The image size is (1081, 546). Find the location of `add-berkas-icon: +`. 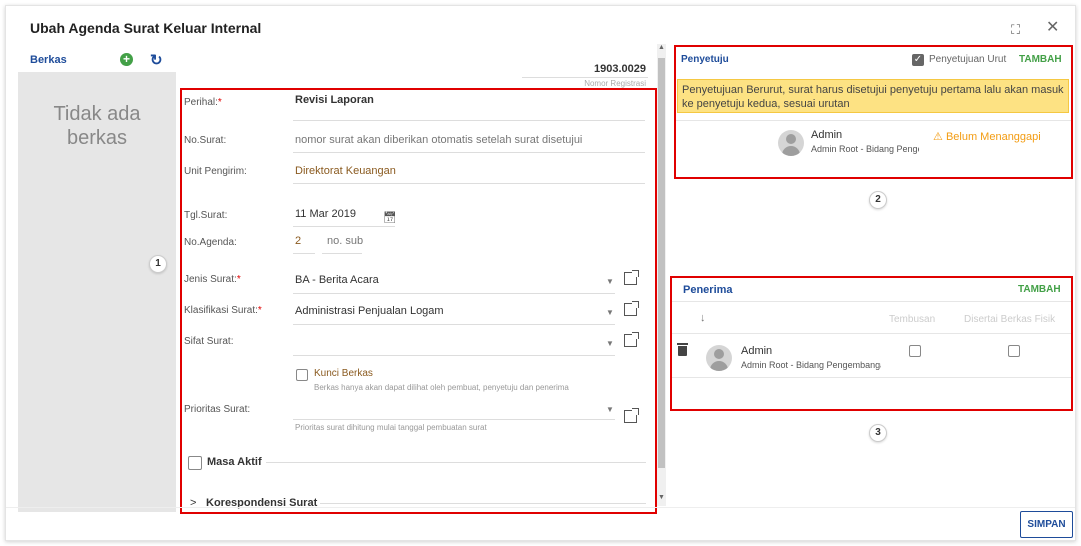

add-berkas-icon: + is located at coordinates (126, 59).